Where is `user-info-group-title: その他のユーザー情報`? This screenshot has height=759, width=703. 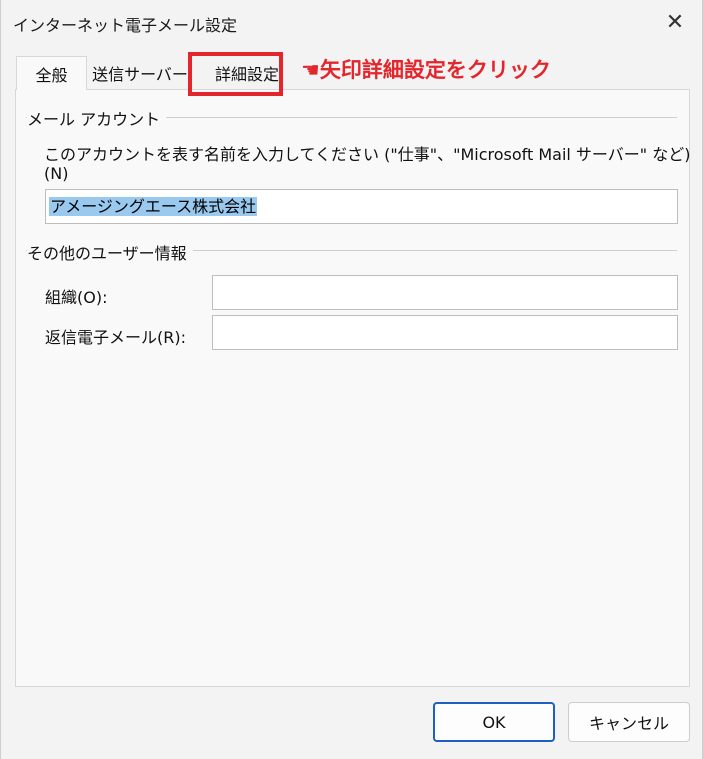 user-info-group-title: その他のユーザー情報 is located at coordinates (110, 252).